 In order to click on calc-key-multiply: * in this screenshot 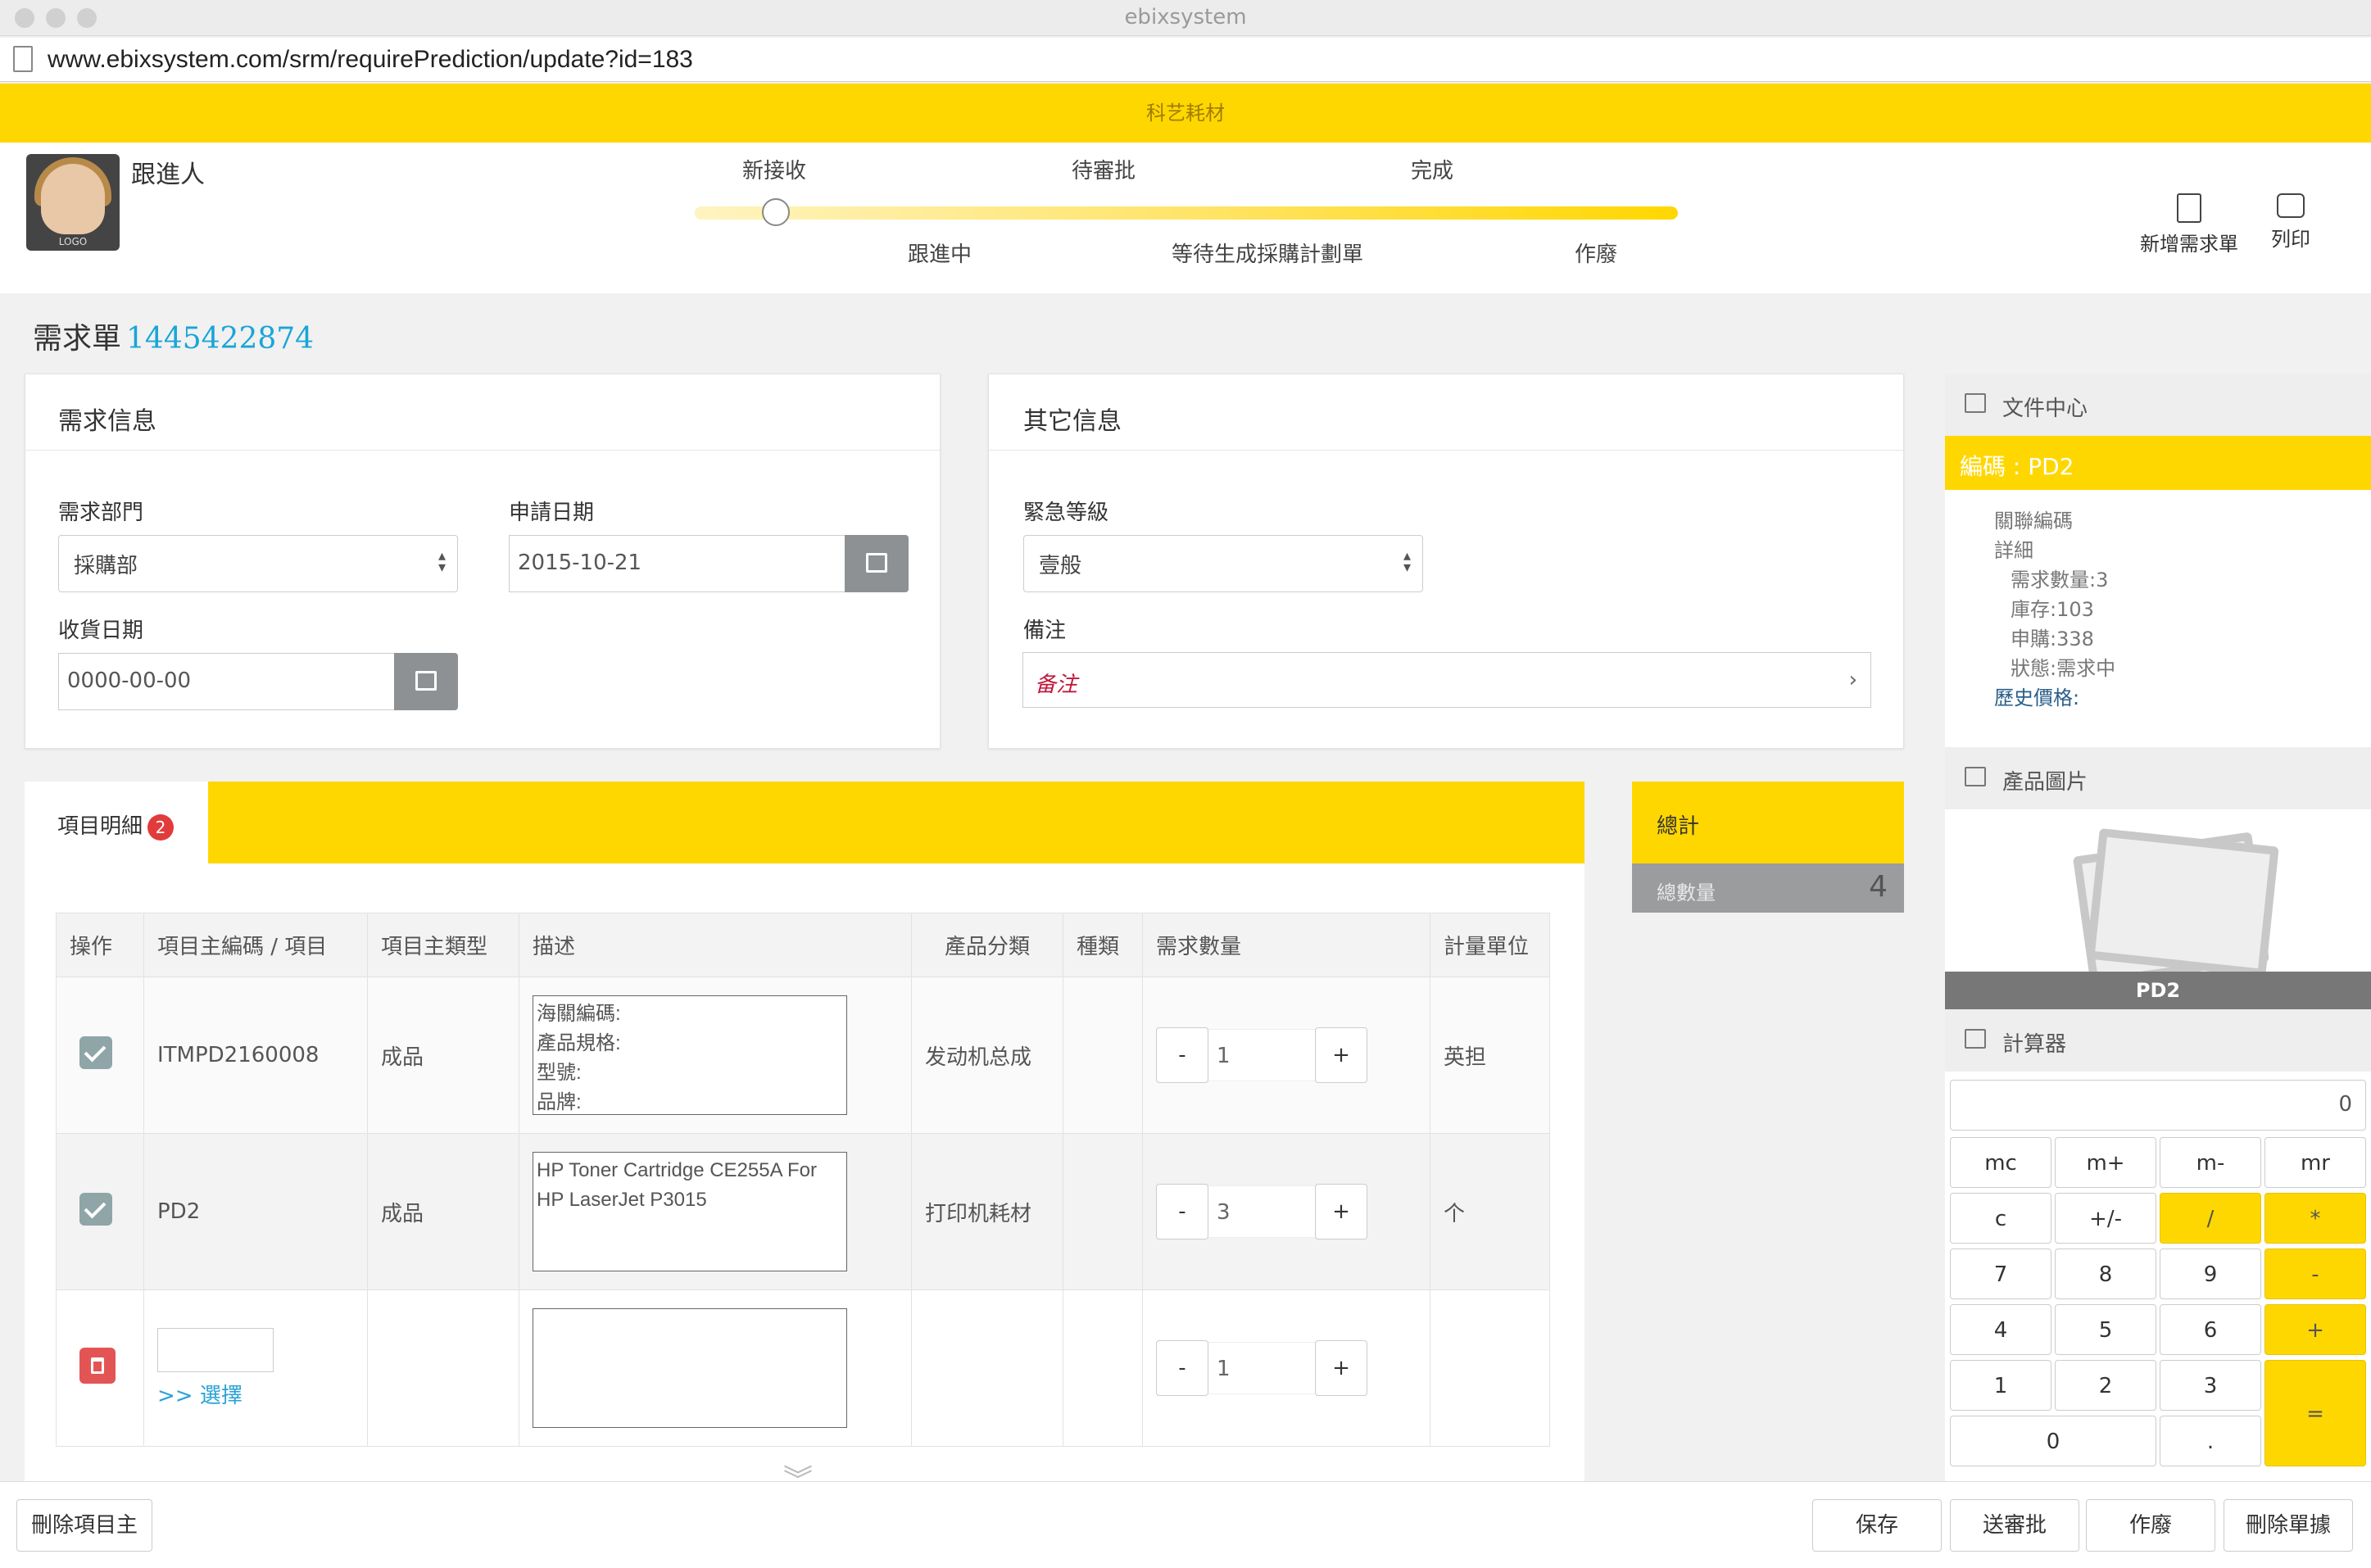, I will do `click(2315, 1218)`.